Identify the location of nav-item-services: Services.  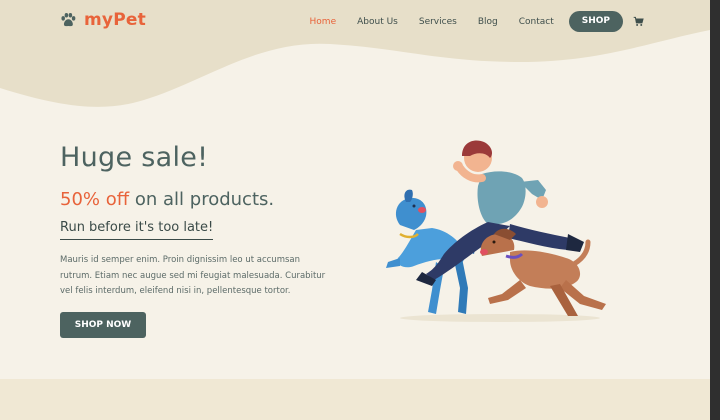
(438, 22).